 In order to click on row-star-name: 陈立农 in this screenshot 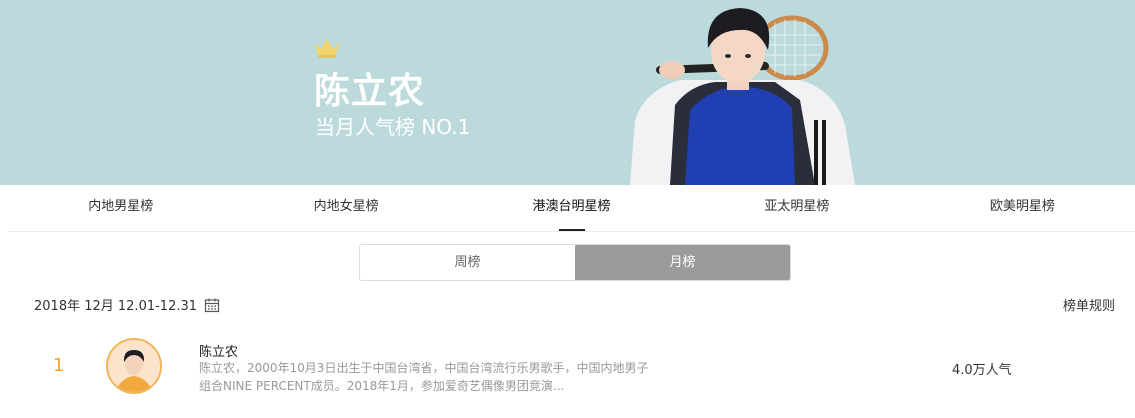, I will do `click(218, 350)`.